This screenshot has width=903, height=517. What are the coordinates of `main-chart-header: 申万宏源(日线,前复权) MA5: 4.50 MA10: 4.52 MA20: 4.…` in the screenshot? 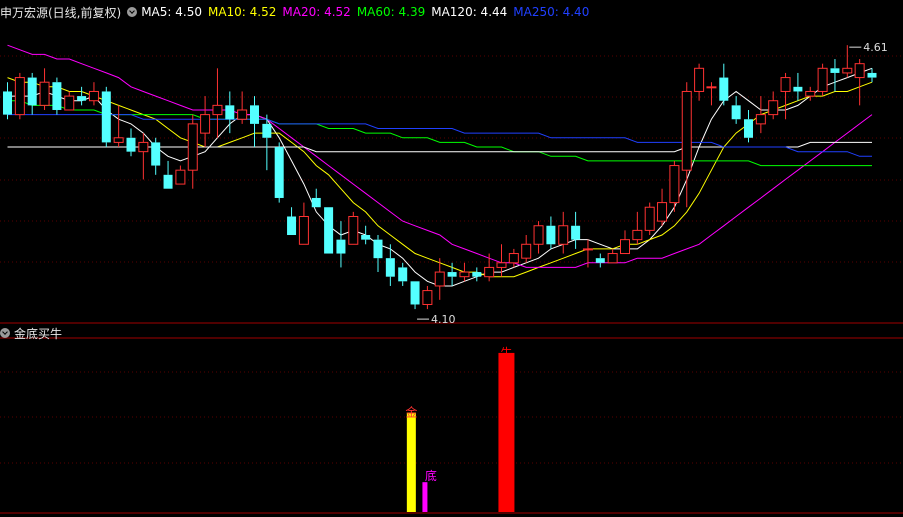 It's located at (300, 12).